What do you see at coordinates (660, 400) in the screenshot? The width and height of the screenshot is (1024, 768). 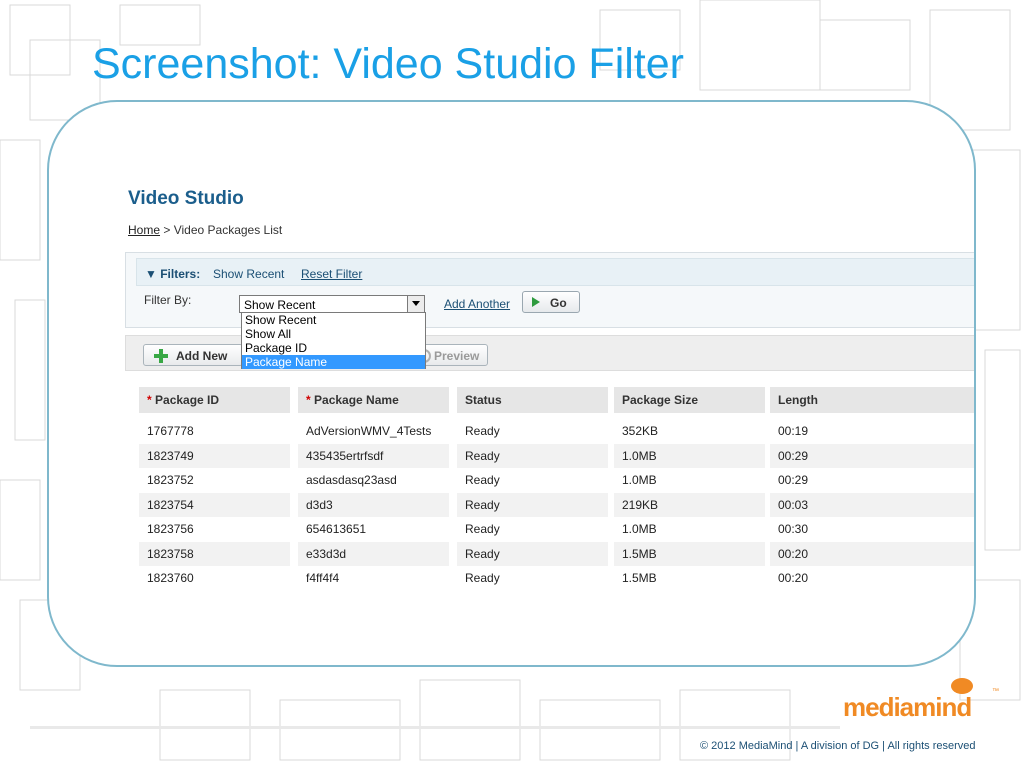 I see `column-header-label: Package Size` at bounding box center [660, 400].